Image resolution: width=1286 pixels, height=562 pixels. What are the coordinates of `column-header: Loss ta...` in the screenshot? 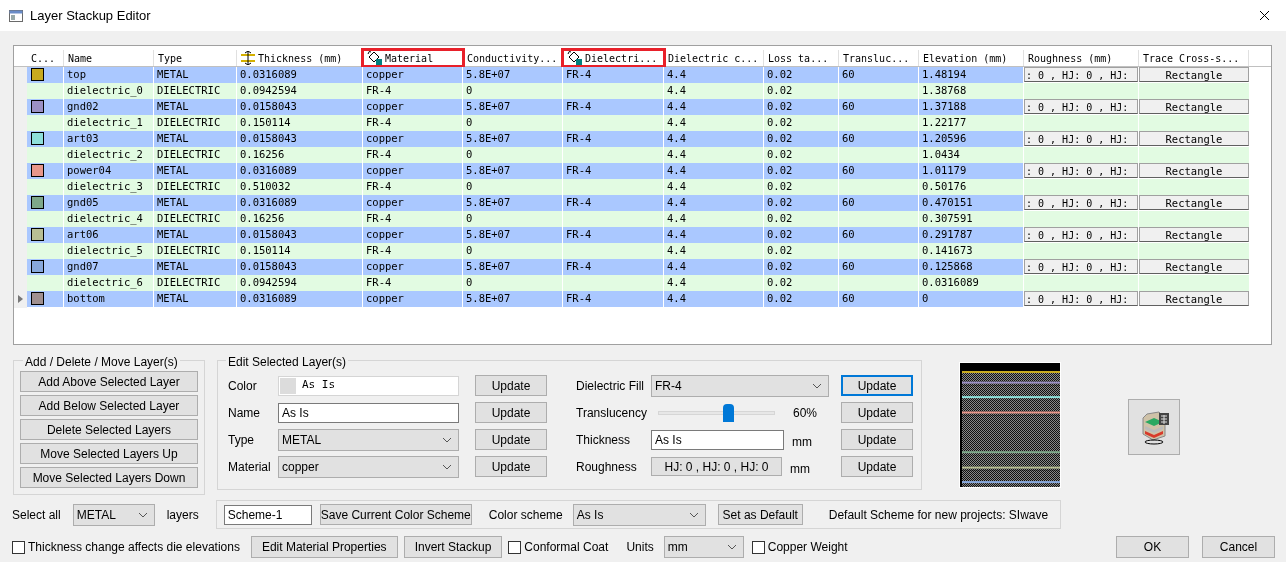 It's located at (801, 58).